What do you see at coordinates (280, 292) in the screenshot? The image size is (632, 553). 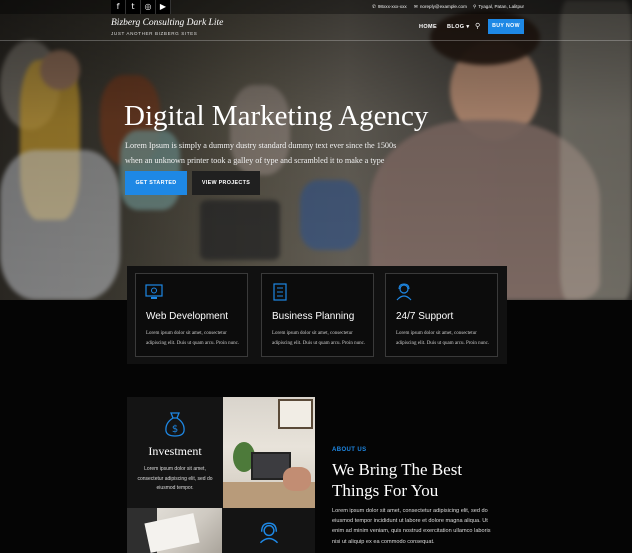 I see `checklist-icon` at bounding box center [280, 292].